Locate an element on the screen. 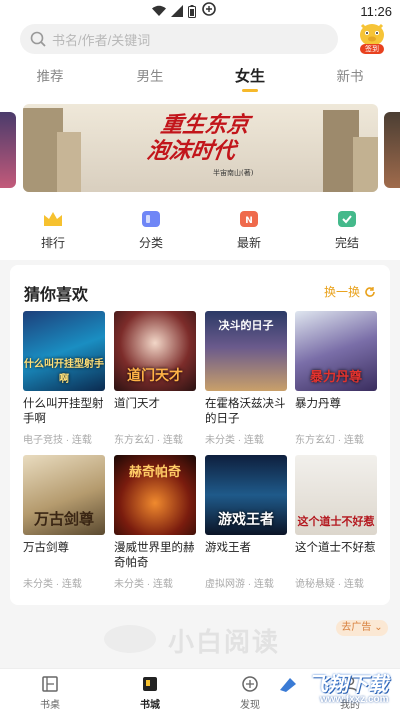 The height and width of the screenshot is (711, 400). book-item: 万古剑尊 万古剑尊 未分类 · 连载 is located at coordinates (64, 522).